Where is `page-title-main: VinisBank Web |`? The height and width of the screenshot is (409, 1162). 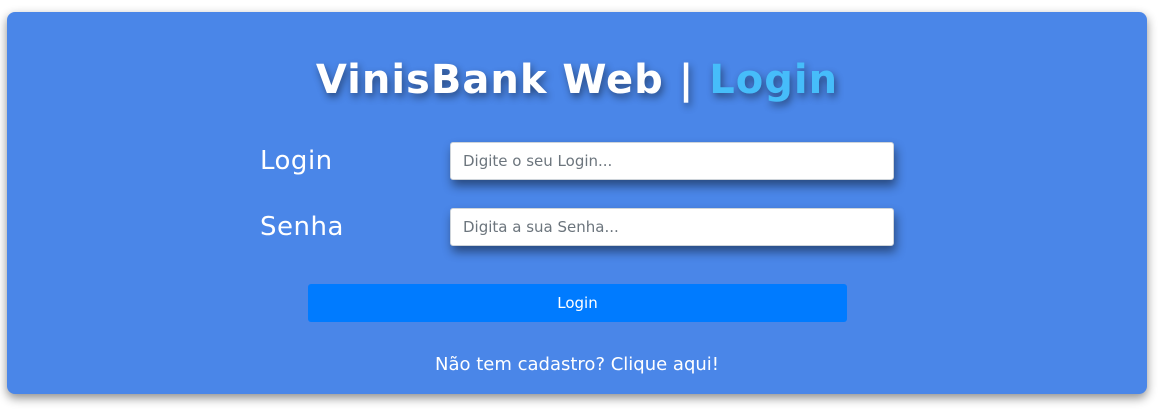 page-title-main: VinisBank Web | is located at coordinates (512, 80).